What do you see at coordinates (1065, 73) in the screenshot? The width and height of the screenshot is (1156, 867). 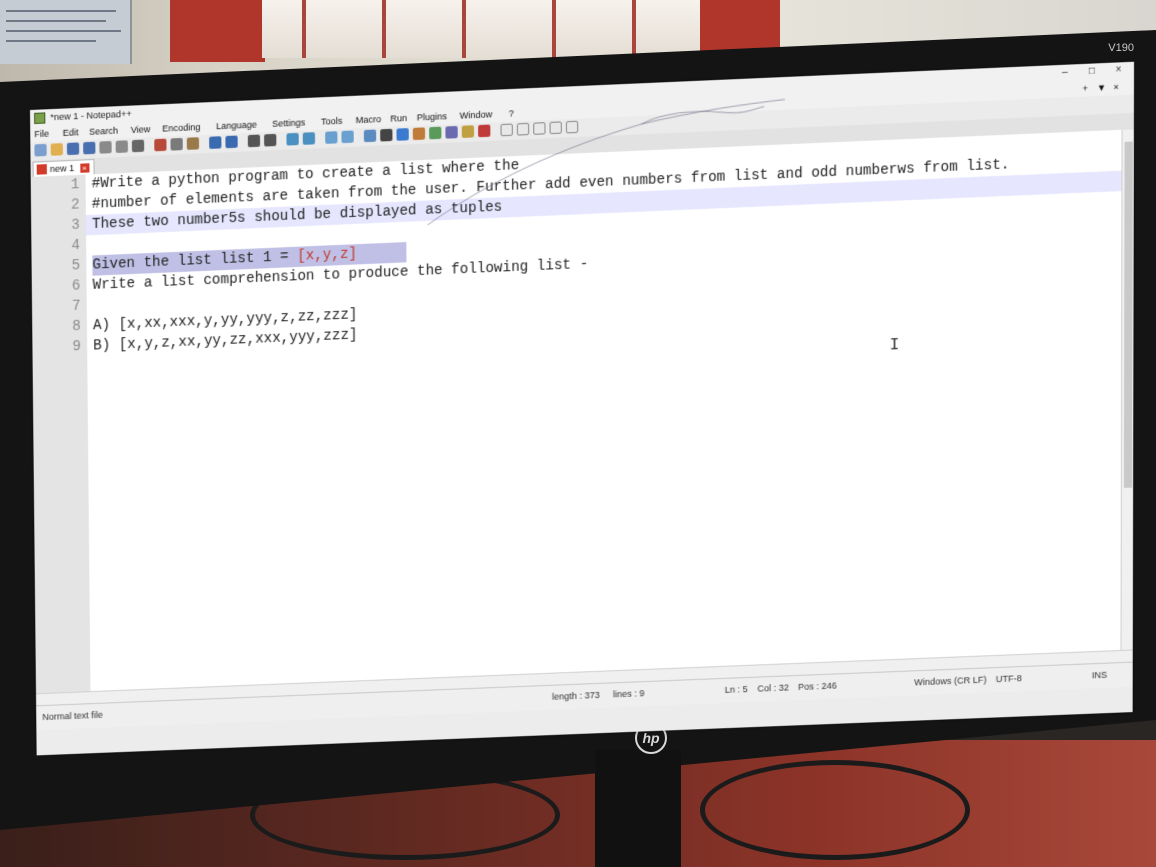 I see `minimize-button: –` at bounding box center [1065, 73].